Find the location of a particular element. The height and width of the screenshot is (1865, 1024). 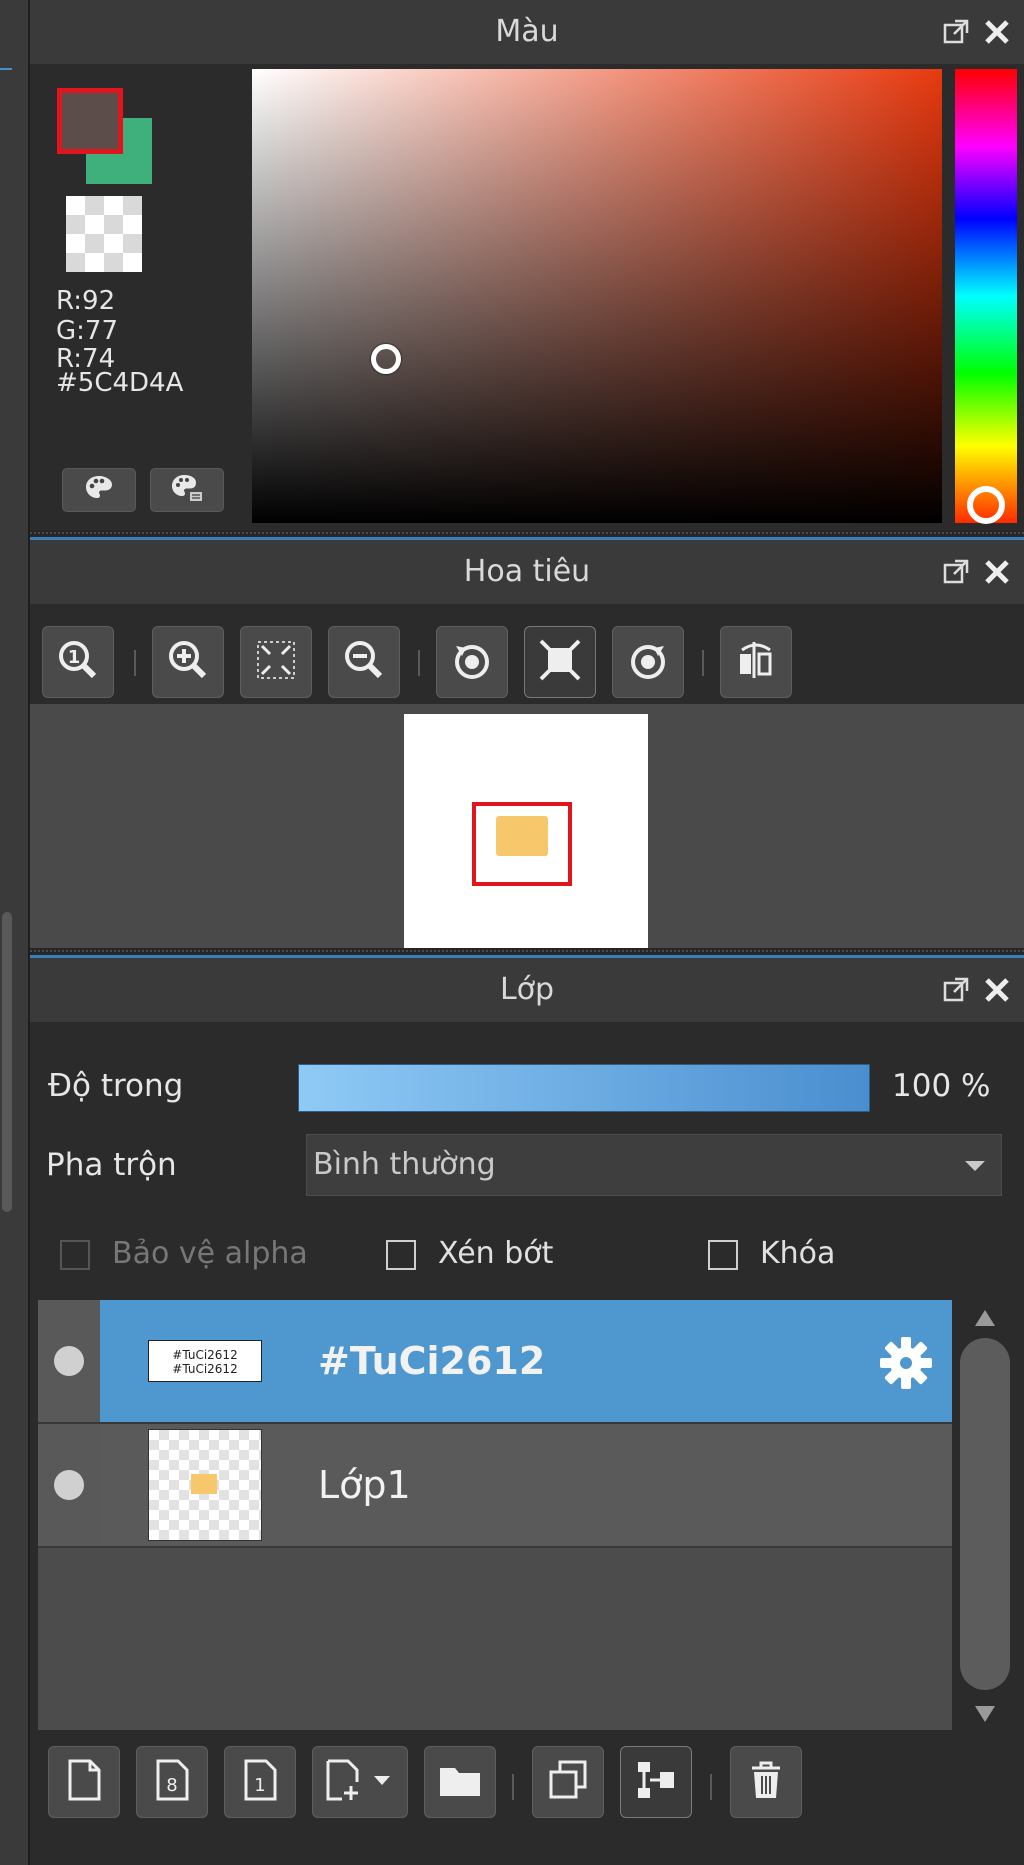

rotate-right-icon is located at coordinates (648, 662).